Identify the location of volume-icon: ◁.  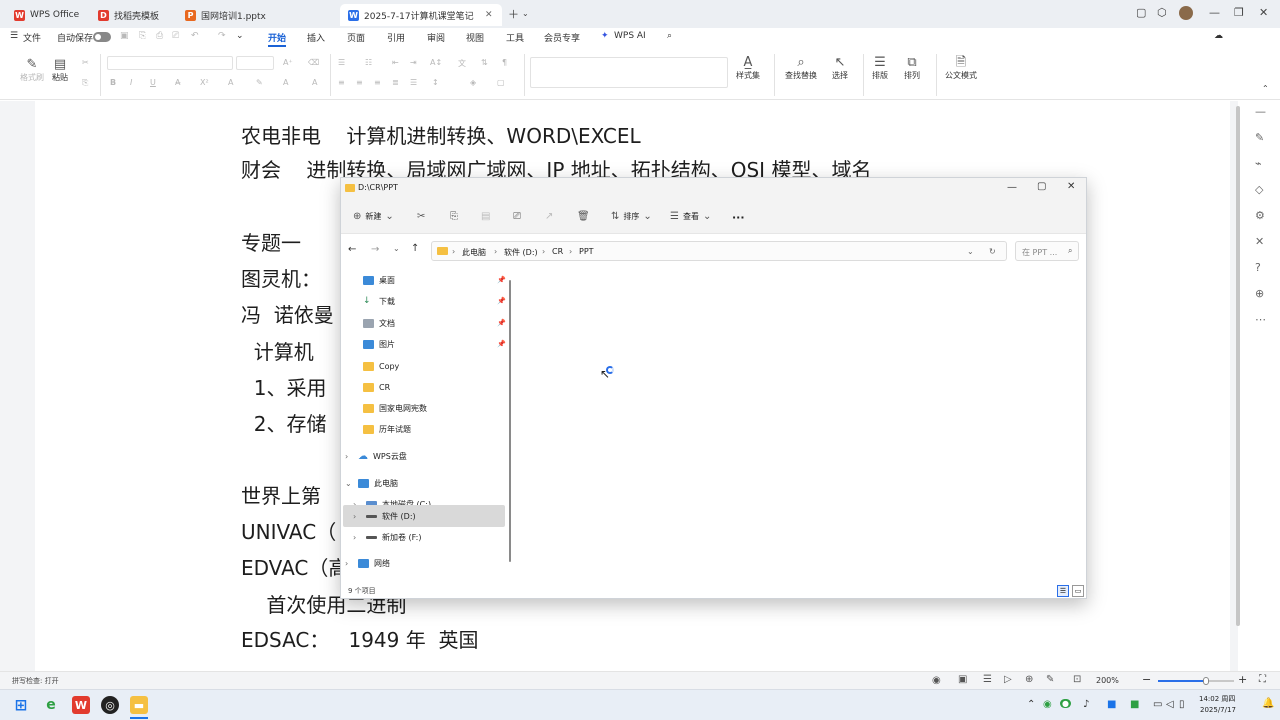
(1170, 704).